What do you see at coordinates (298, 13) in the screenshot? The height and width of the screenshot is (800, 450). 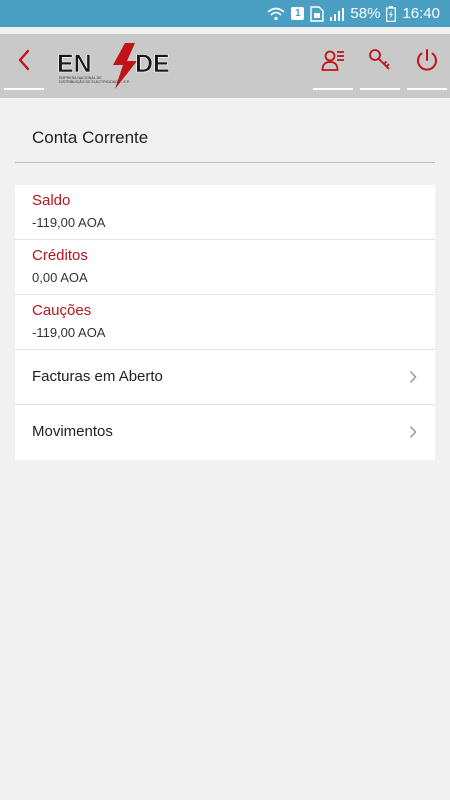 I see `sim-badge: 1` at bounding box center [298, 13].